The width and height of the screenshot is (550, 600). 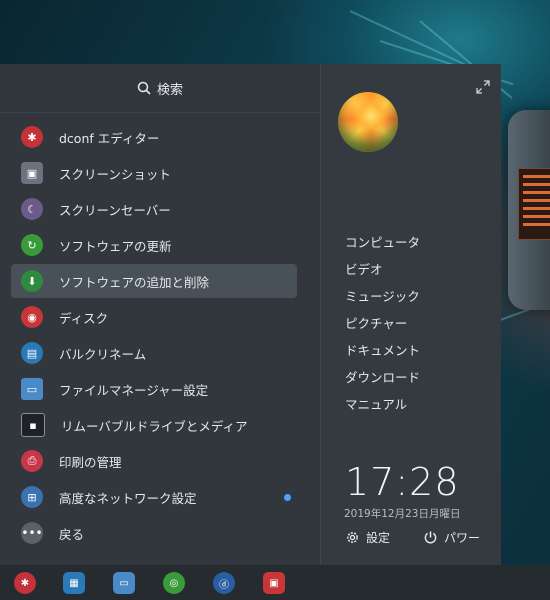 What do you see at coordinates (72, 534) in the screenshot?
I see `back-label: 戻る` at bounding box center [72, 534].